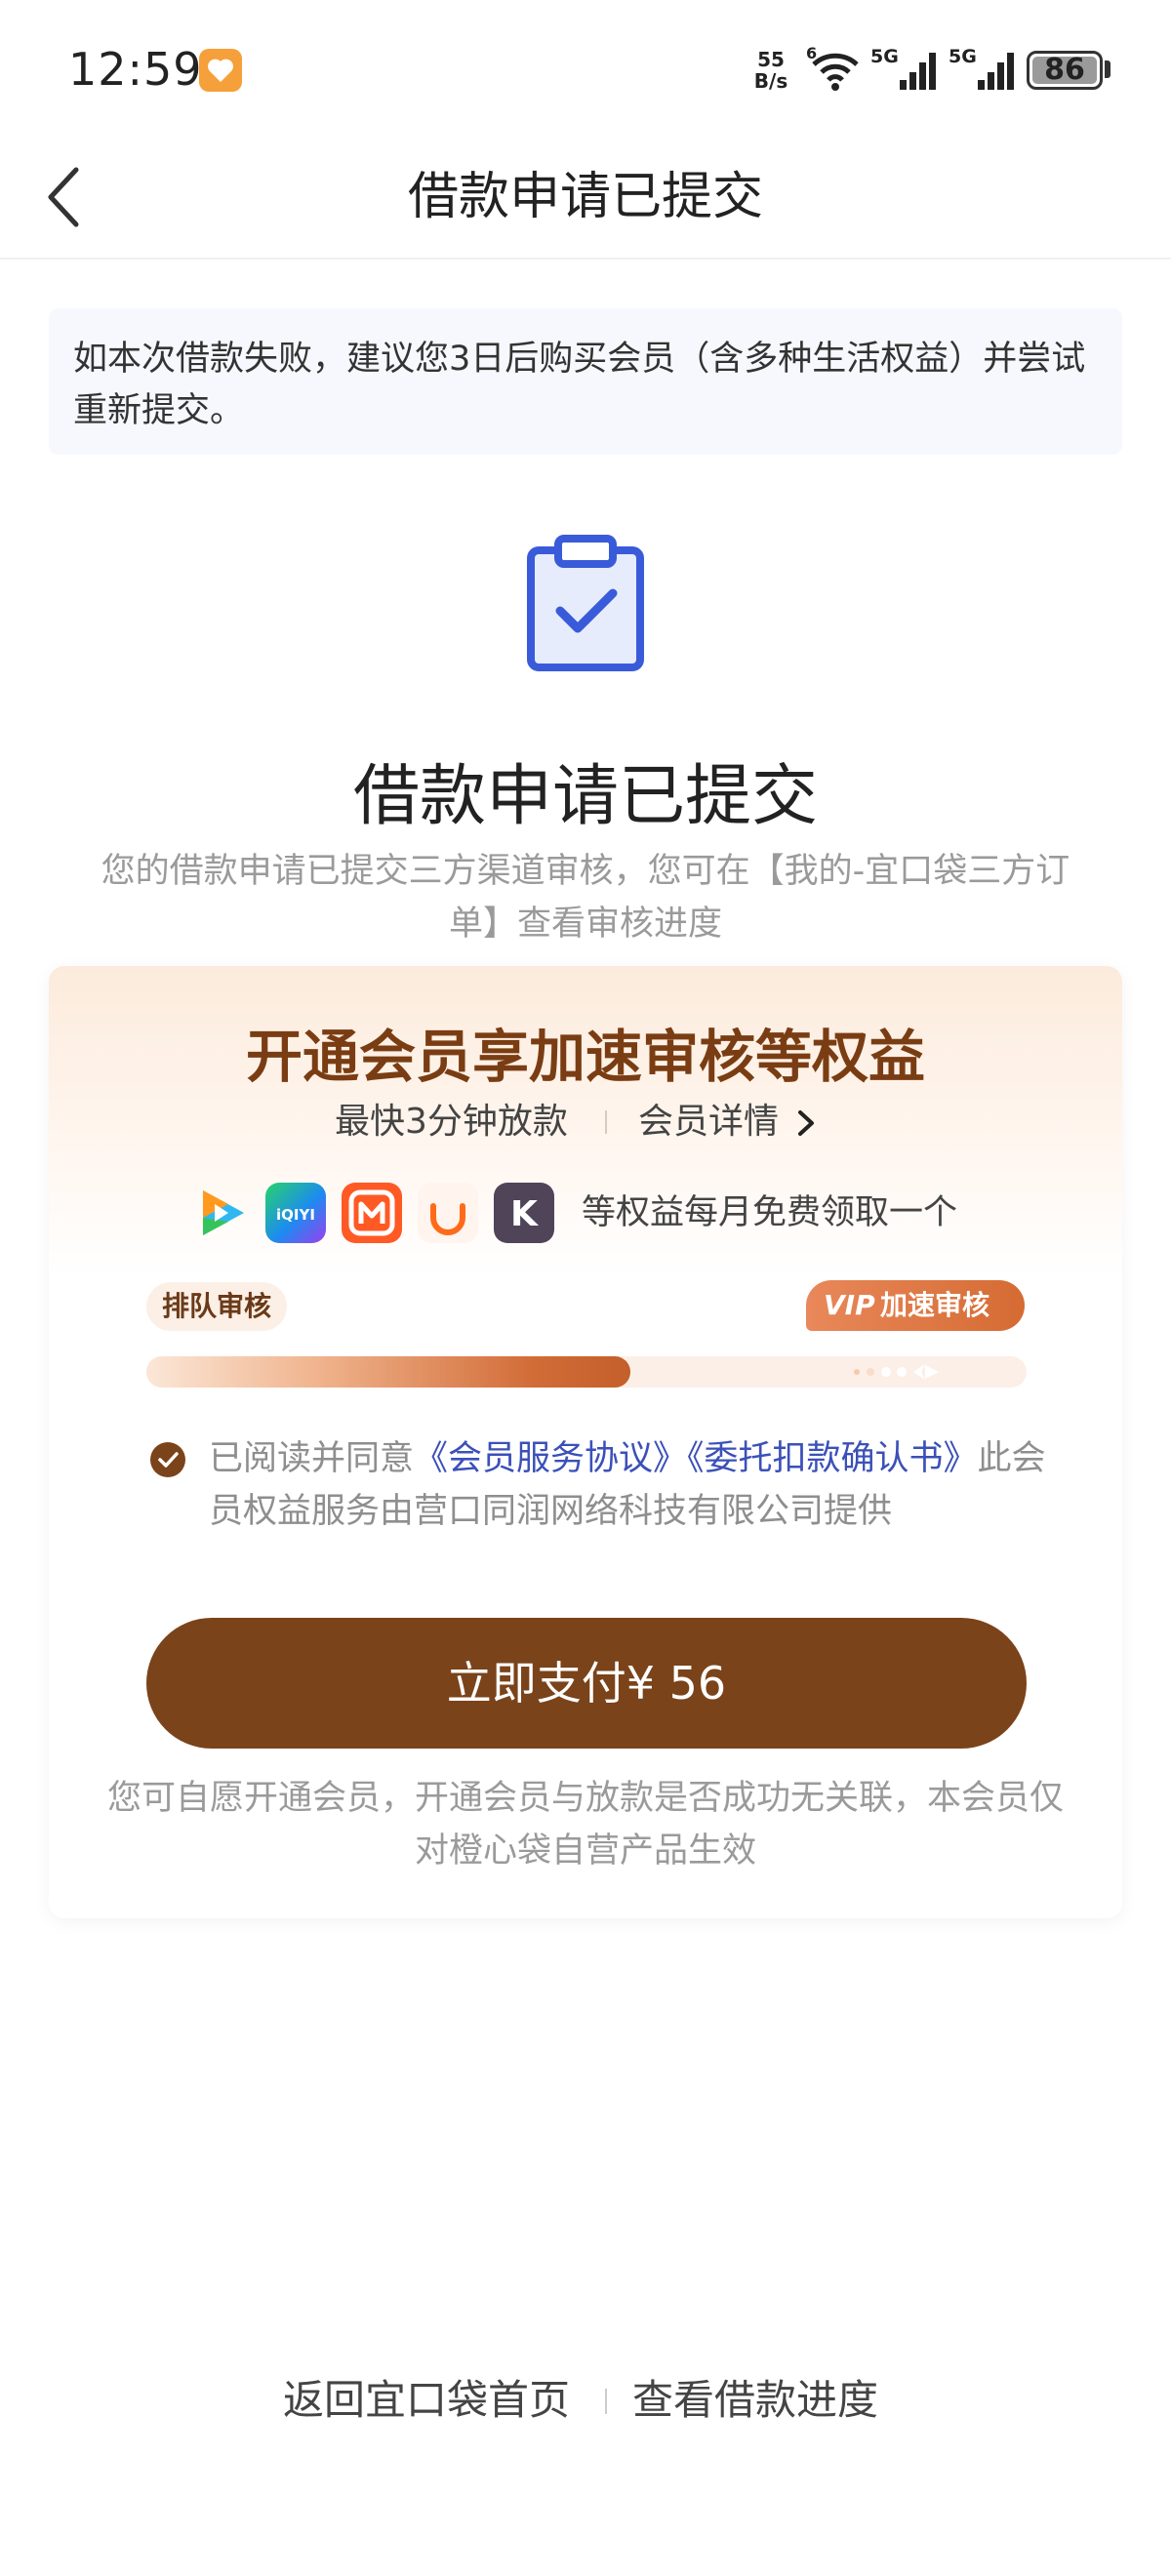 The image size is (1171, 2576). I want to click on keep-icon: K, so click(524, 1213).